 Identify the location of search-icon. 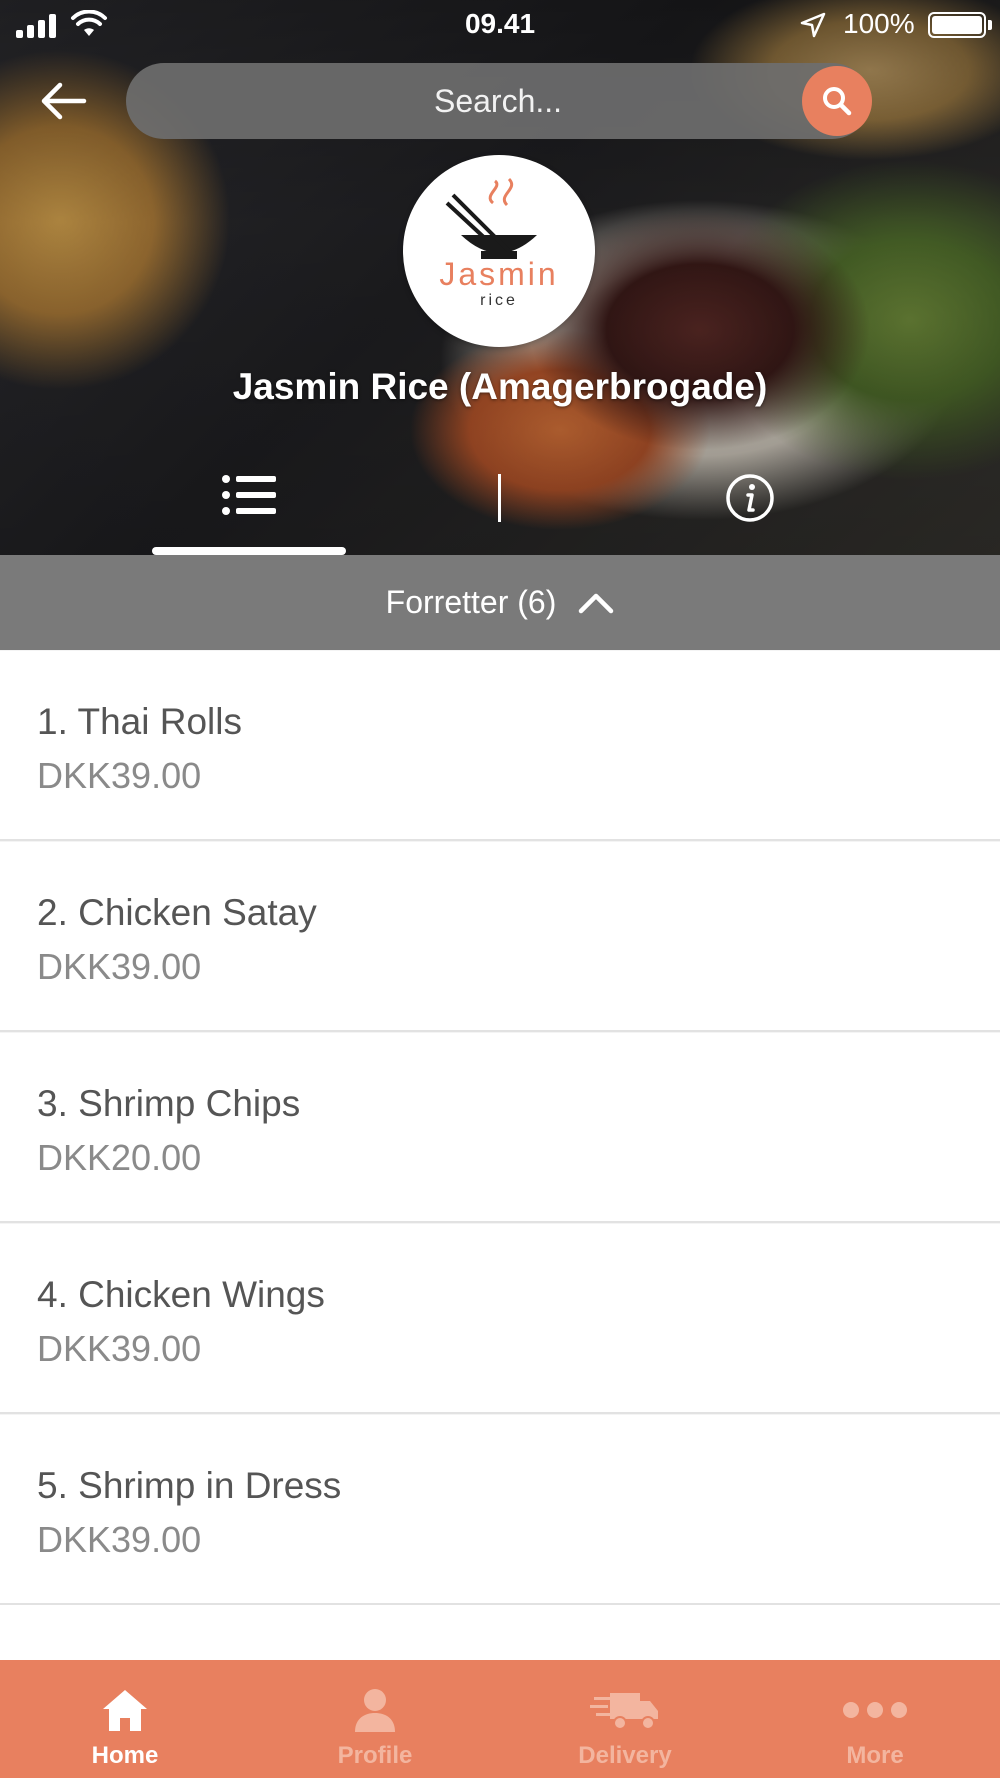
(837, 101).